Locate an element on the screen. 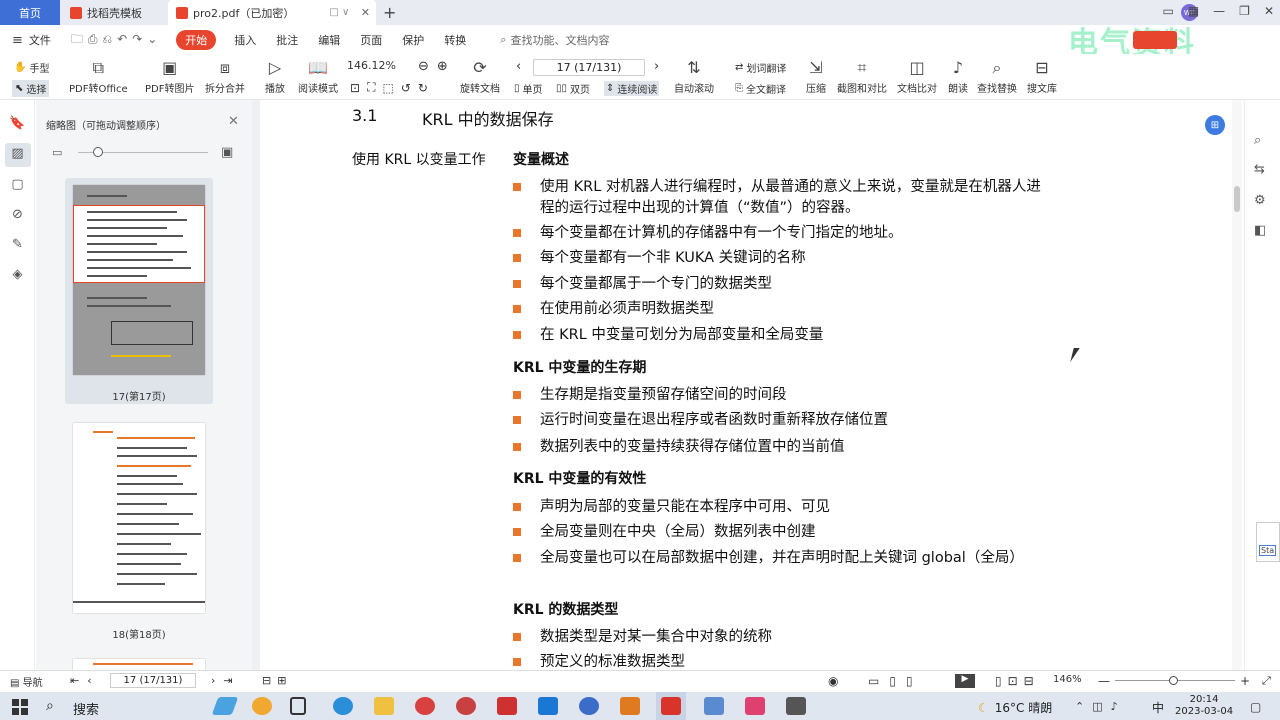 The width and height of the screenshot is (1280, 720). compare-button: ◫ 文档比对 is located at coordinates (917, 76).